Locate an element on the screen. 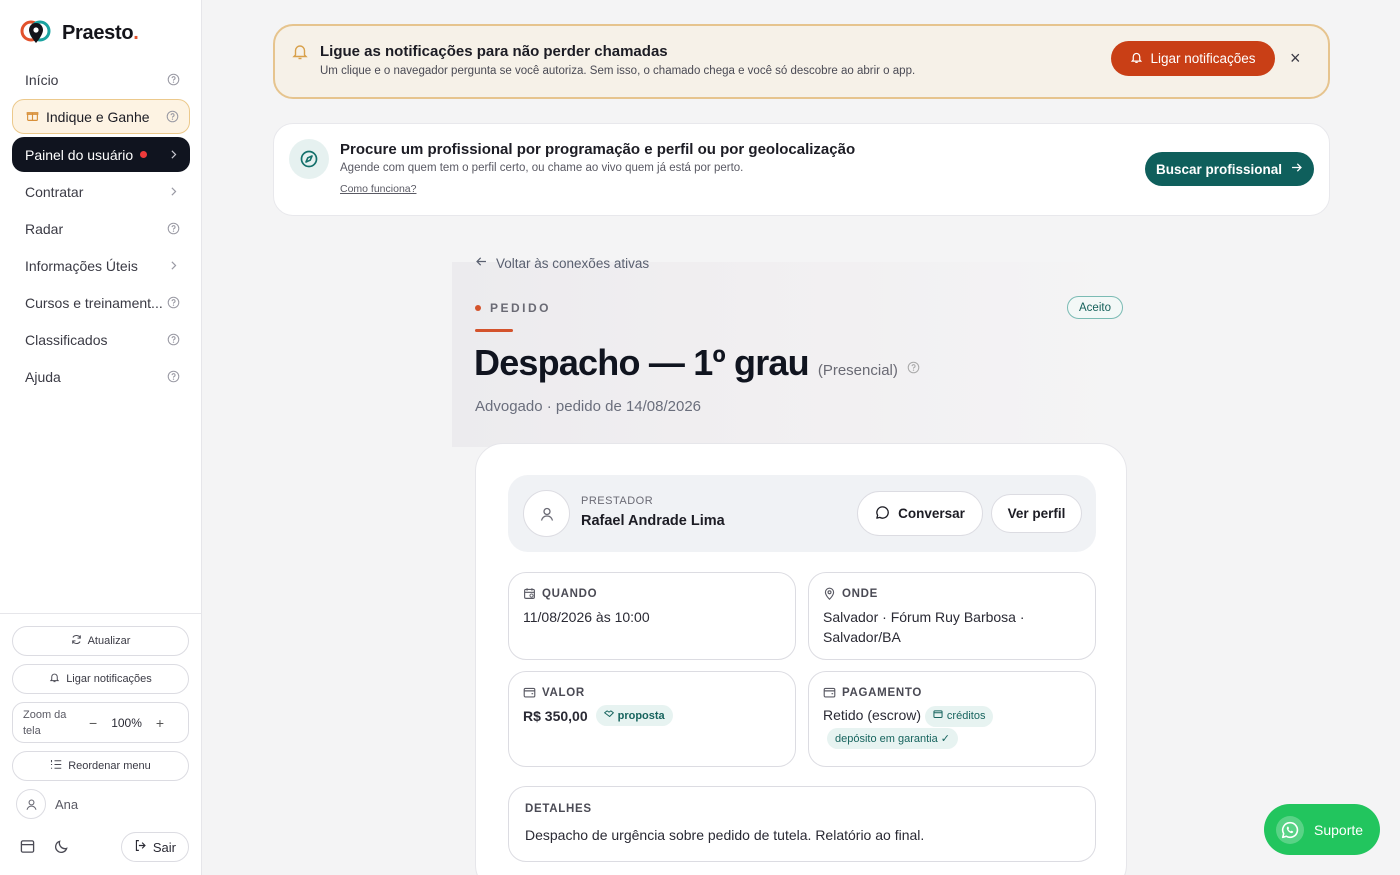 The height and width of the screenshot is (875, 1400). sidebar-item-label: Início is located at coordinates (42, 79).